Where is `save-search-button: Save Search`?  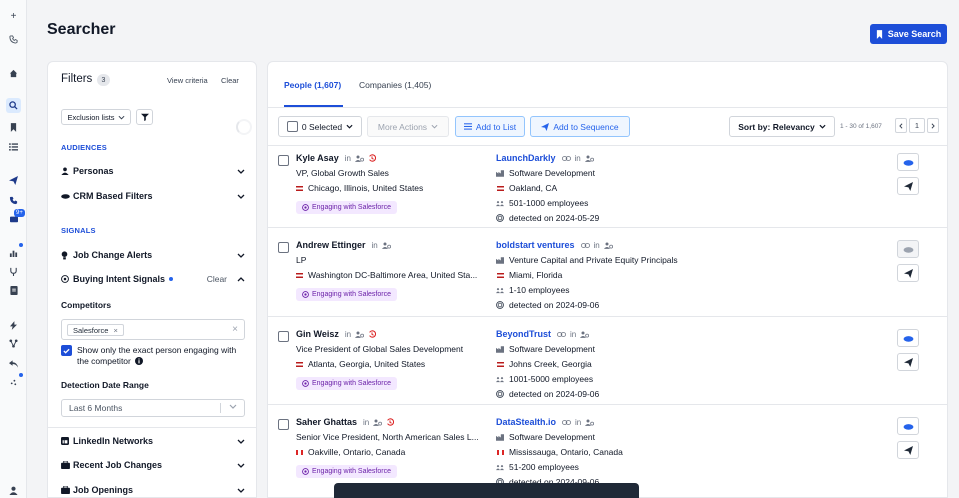 save-search-button: Save Search is located at coordinates (908, 34).